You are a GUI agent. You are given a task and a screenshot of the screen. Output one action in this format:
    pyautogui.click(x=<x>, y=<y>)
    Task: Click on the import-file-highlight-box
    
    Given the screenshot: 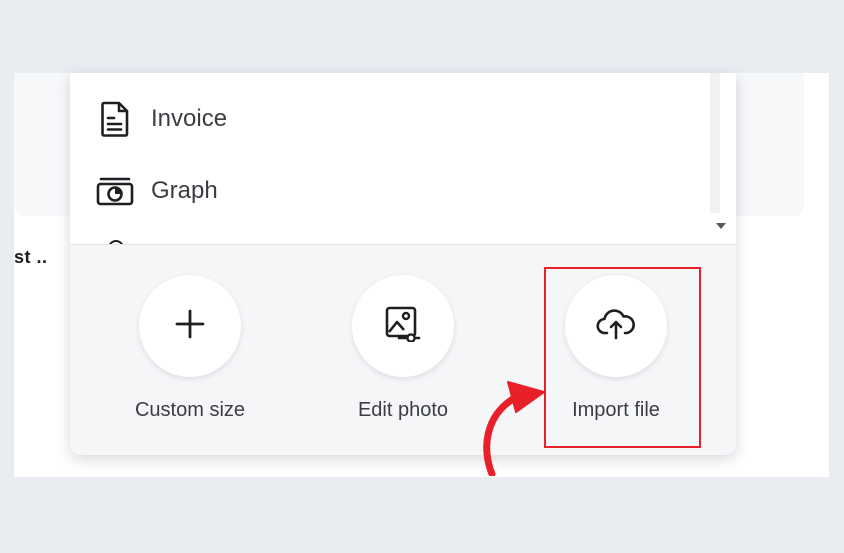 What is the action you would take?
    pyautogui.click(x=622, y=357)
    